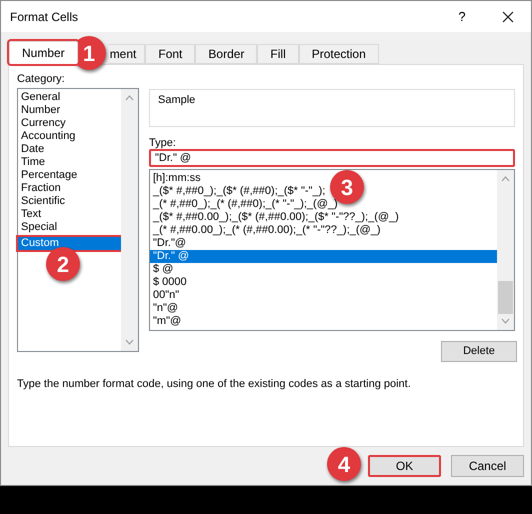 The height and width of the screenshot is (514, 532). I want to click on type-field: "Dr." @, so click(332, 158).